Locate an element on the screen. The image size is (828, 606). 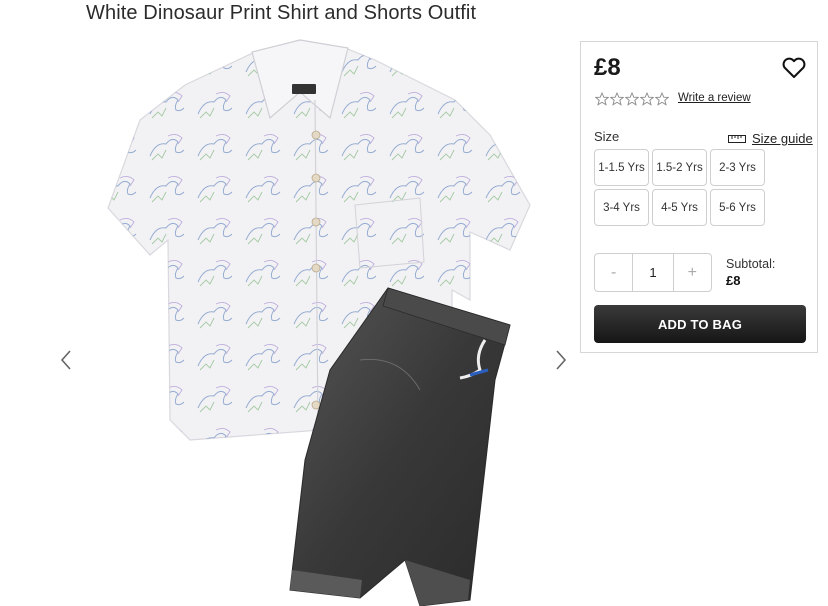
add-to-bag-button: ADD TO BAG is located at coordinates (700, 324).